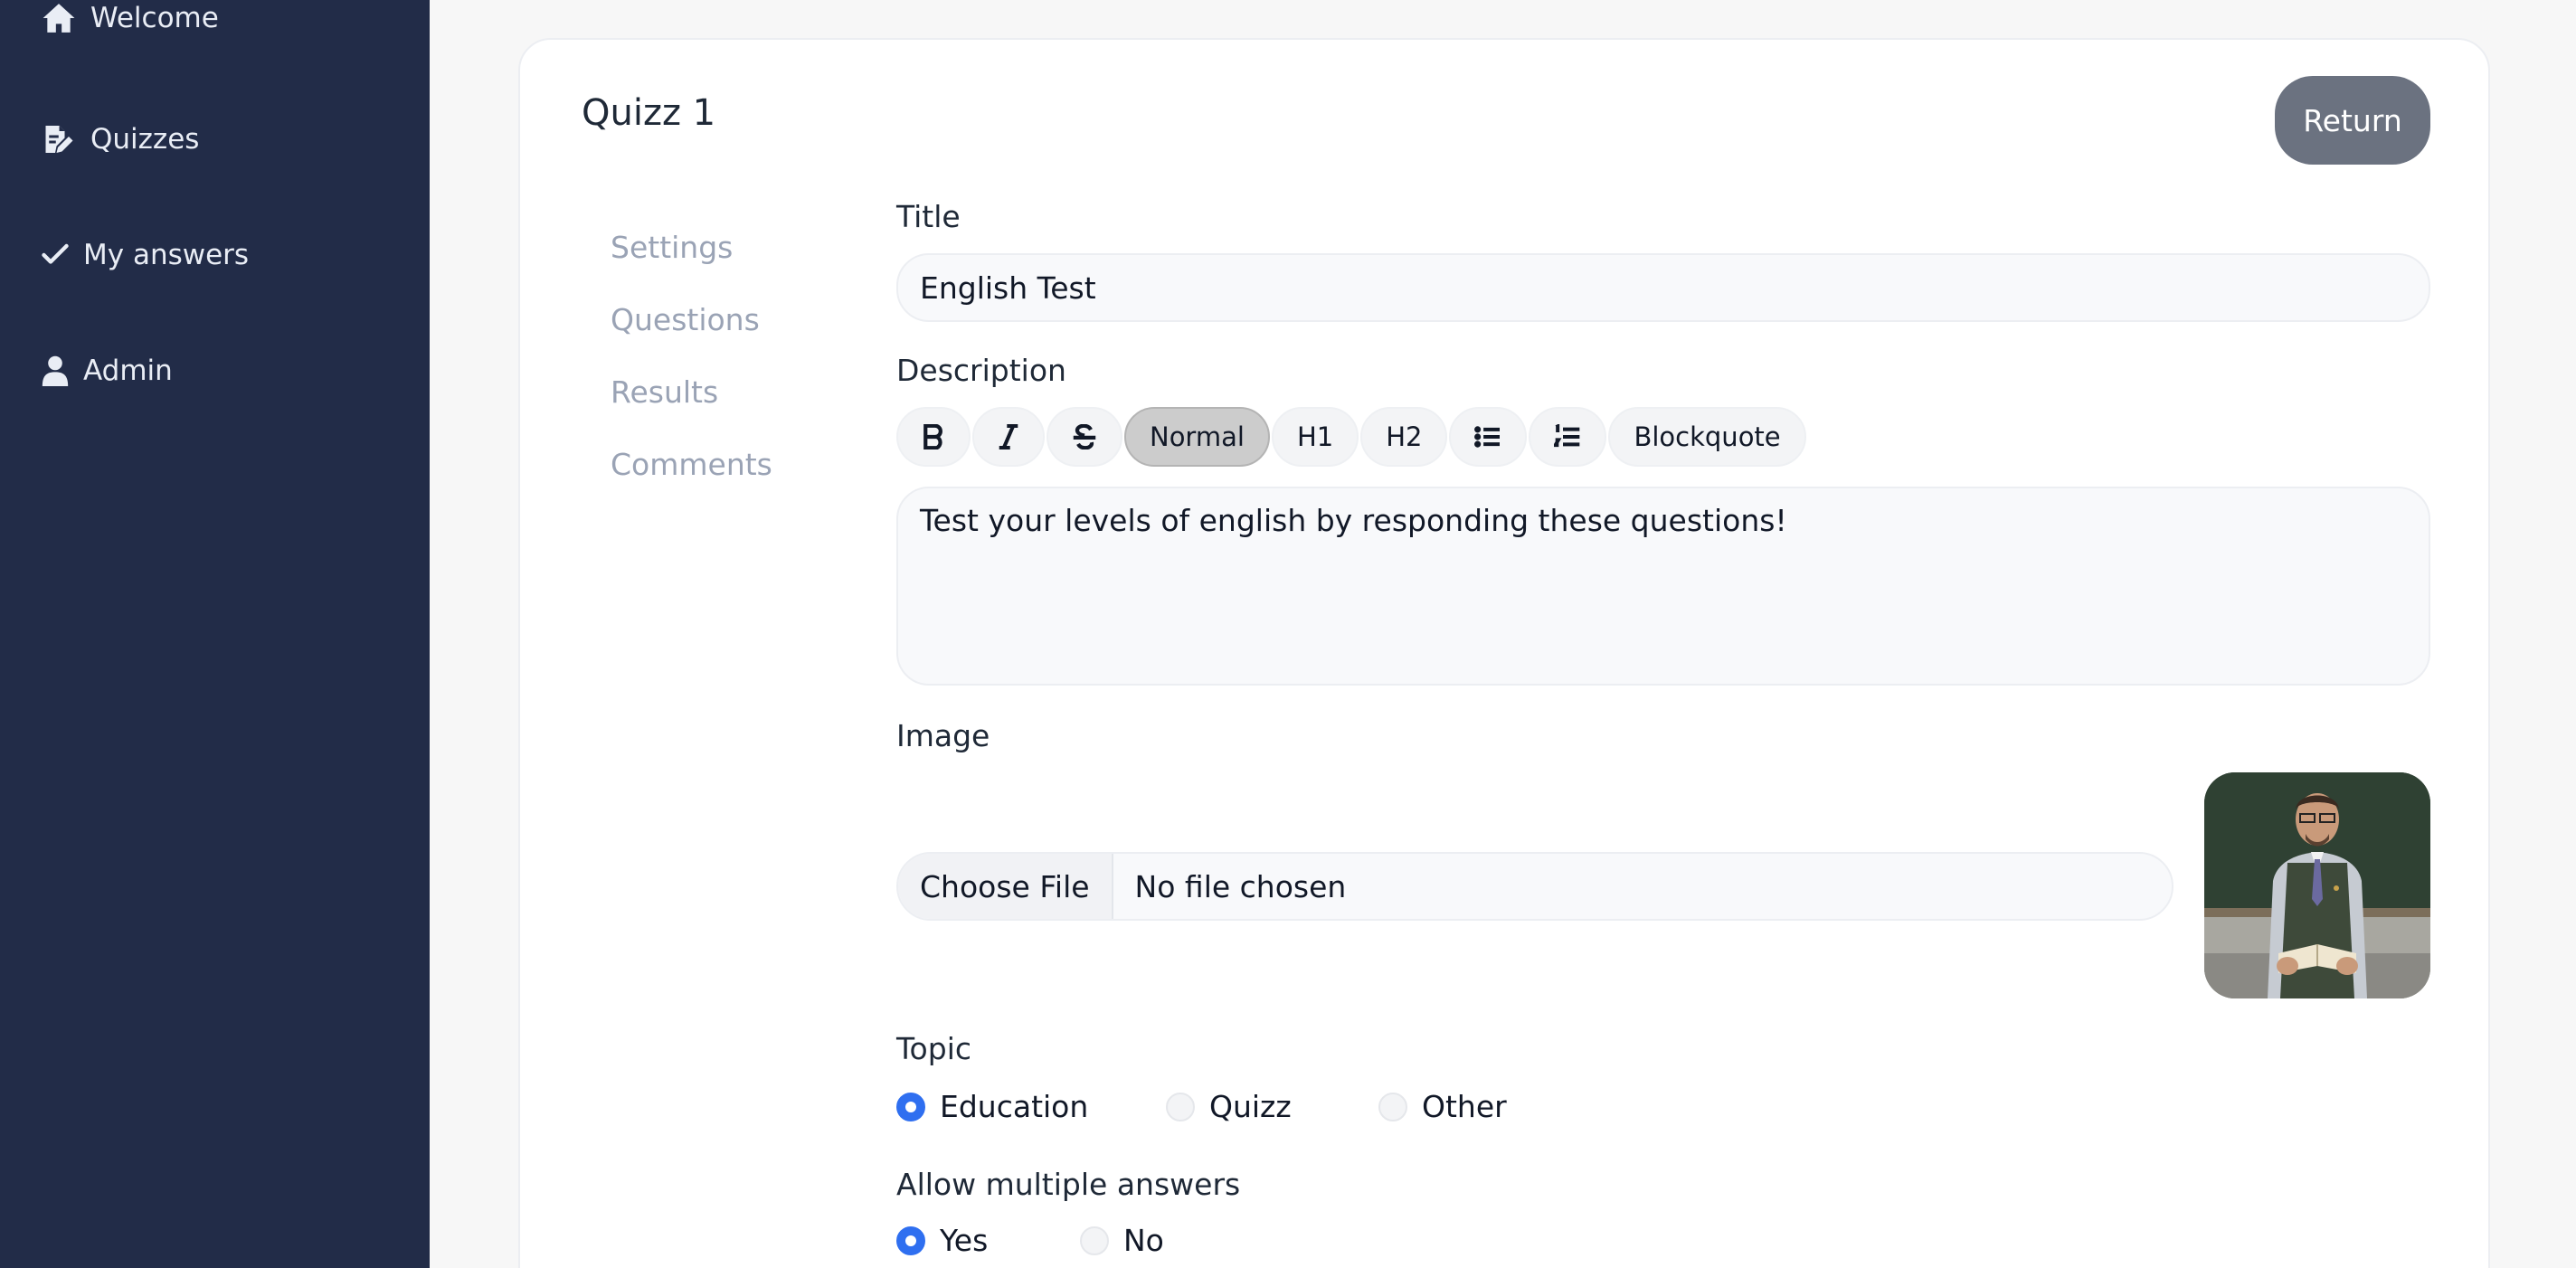 This screenshot has height=1268, width=2576. What do you see at coordinates (1535, 886) in the screenshot?
I see `image-file-input: Choose File No file chosen` at bounding box center [1535, 886].